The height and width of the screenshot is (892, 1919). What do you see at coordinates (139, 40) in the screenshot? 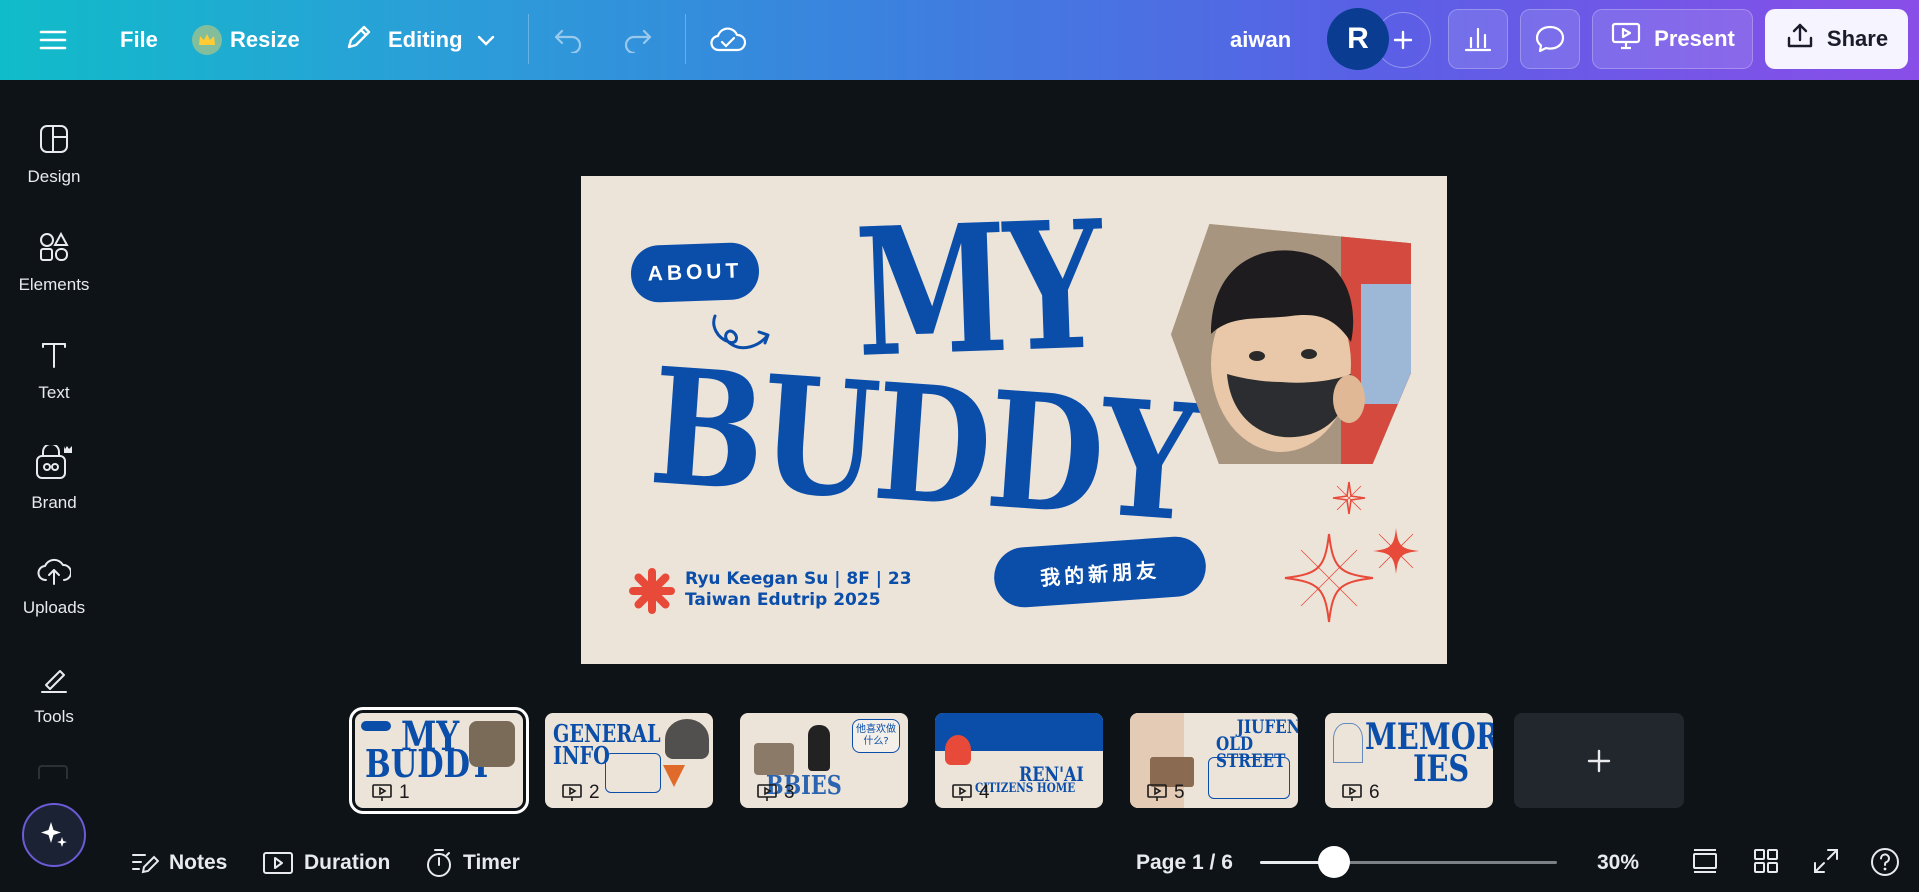
I see `file-menu-button: File` at bounding box center [139, 40].